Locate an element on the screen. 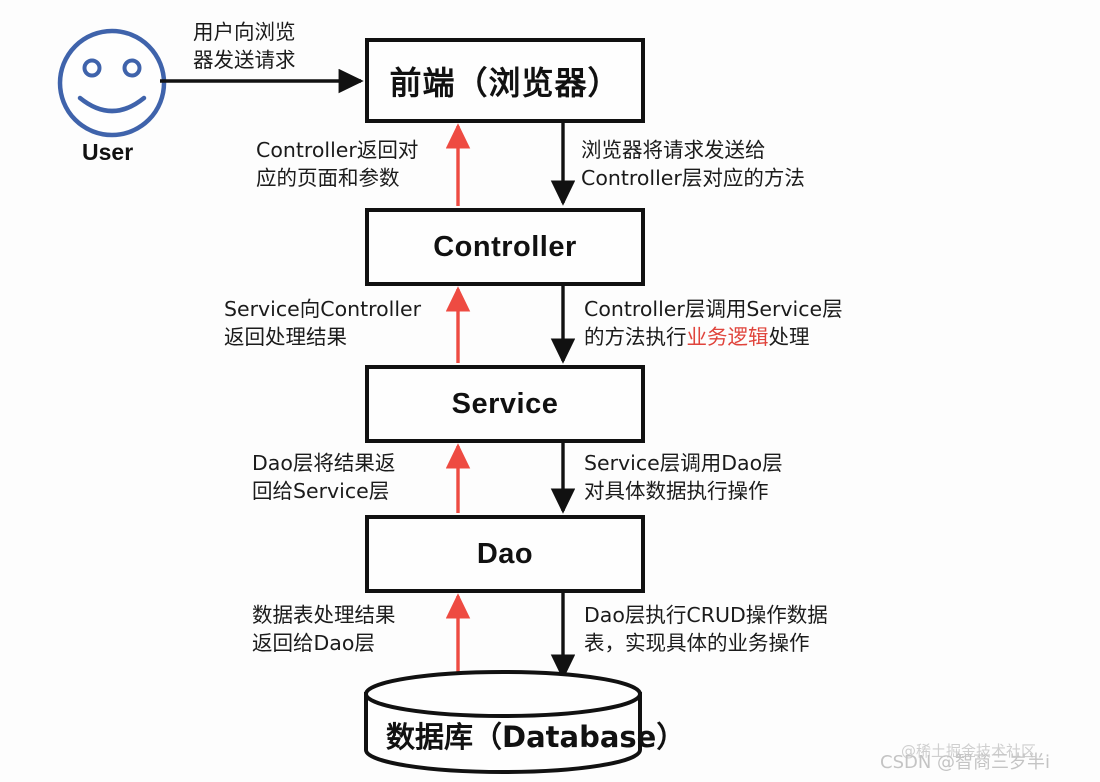 The width and height of the screenshot is (1100, 782). edge-label-dao-to-database: Dao层执行CRUD操作数据 表，实现具体的业务操作 is located at coordinates (706, 629).